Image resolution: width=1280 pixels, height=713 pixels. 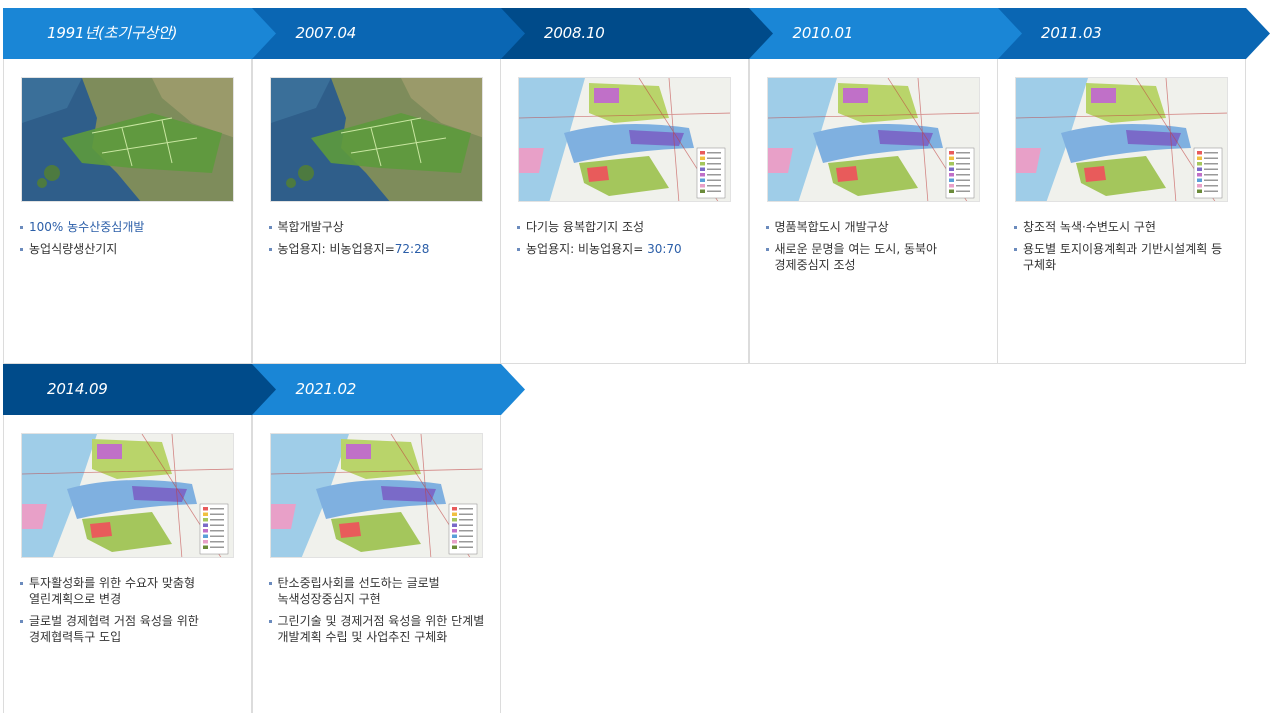 I want to click on description-item: 탄소중립사회를 선도하는 글로벌 녹색성장중심지 구현, so click(x=378, y=591).